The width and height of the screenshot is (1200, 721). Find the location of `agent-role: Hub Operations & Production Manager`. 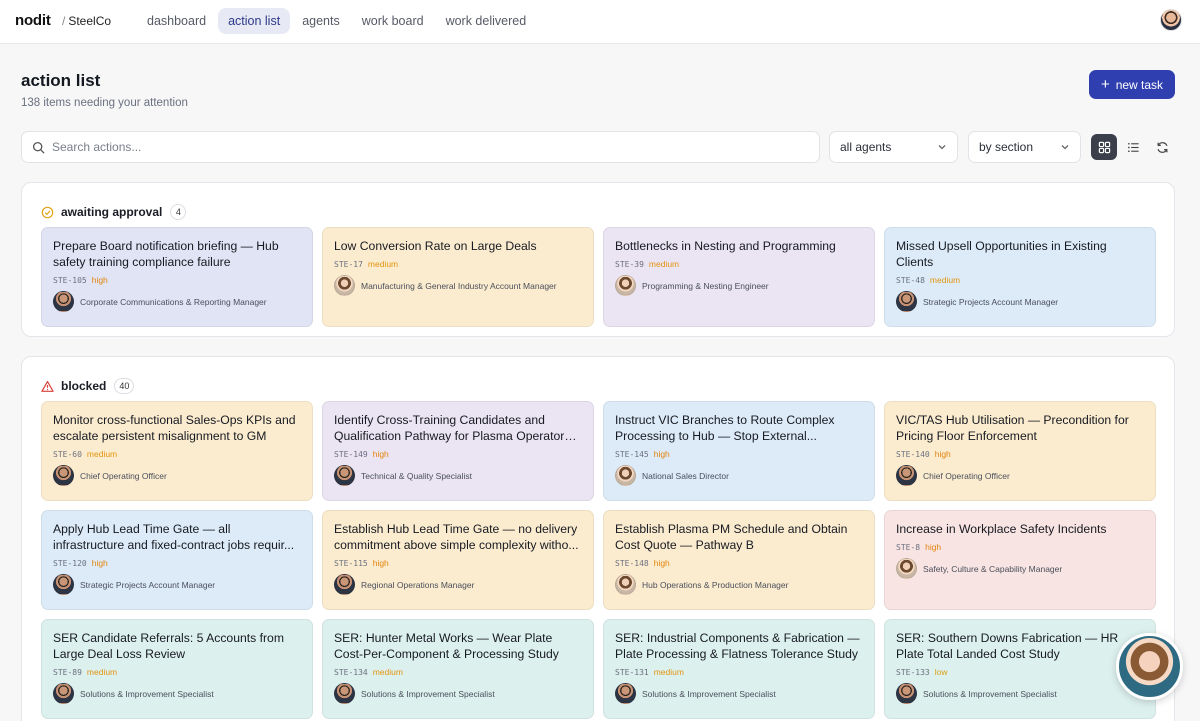

agent-role: Hub Operations & Production Manager is located at coordinates (715, 584).